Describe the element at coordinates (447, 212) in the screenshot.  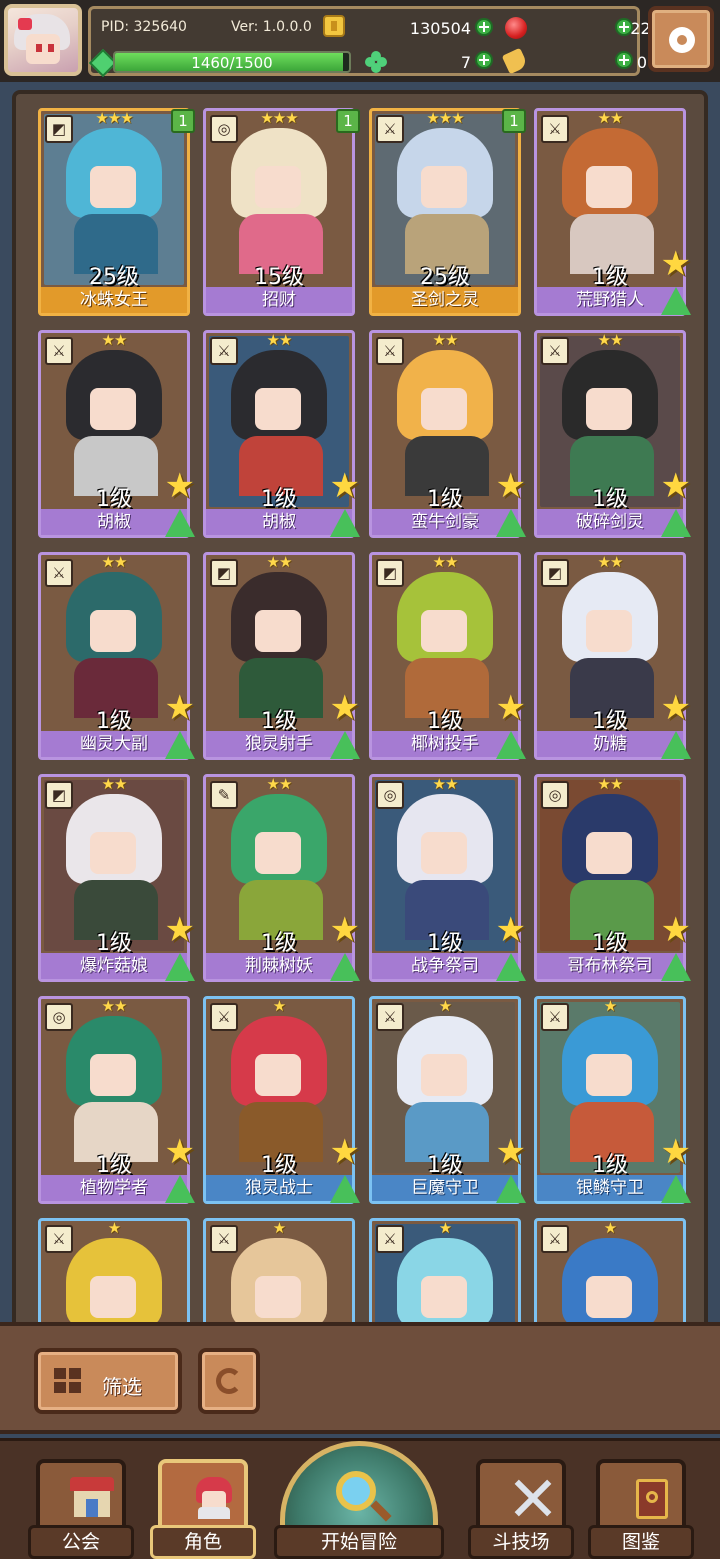
I see `character-card: ⚔ ★★★ 1 25级 圣剑之灵` at that location.